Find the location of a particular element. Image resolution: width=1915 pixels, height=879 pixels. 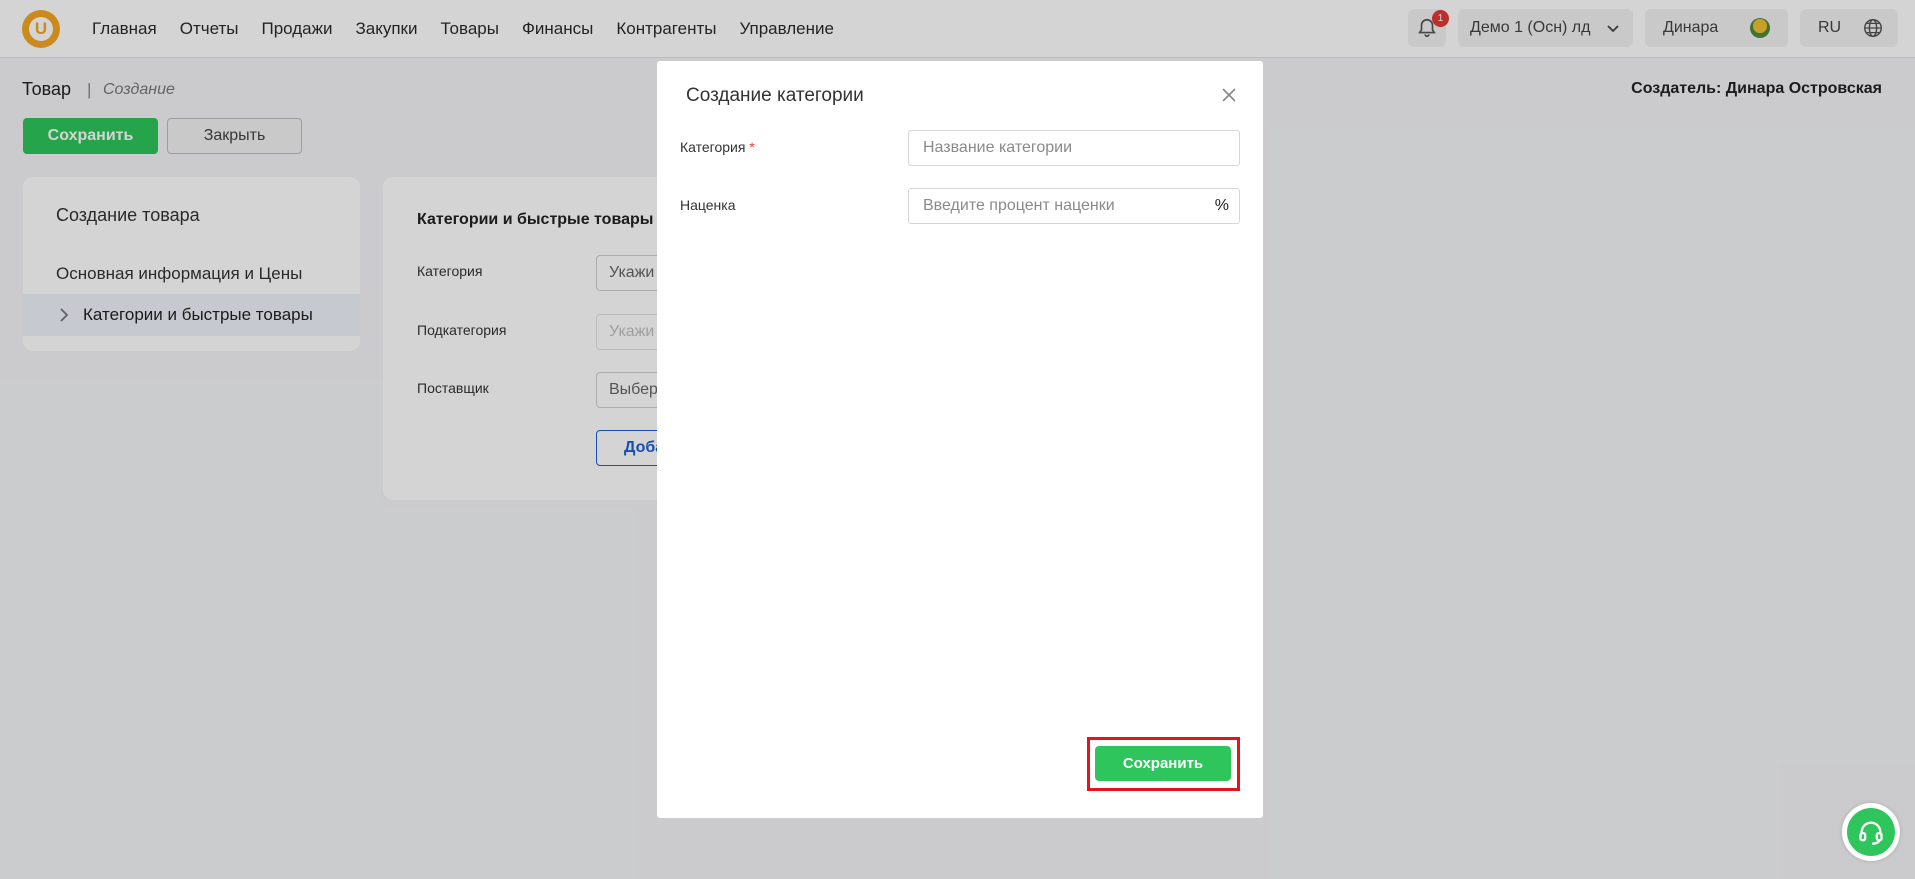

markup-label: Наценка is located at coordinates (708, 205).